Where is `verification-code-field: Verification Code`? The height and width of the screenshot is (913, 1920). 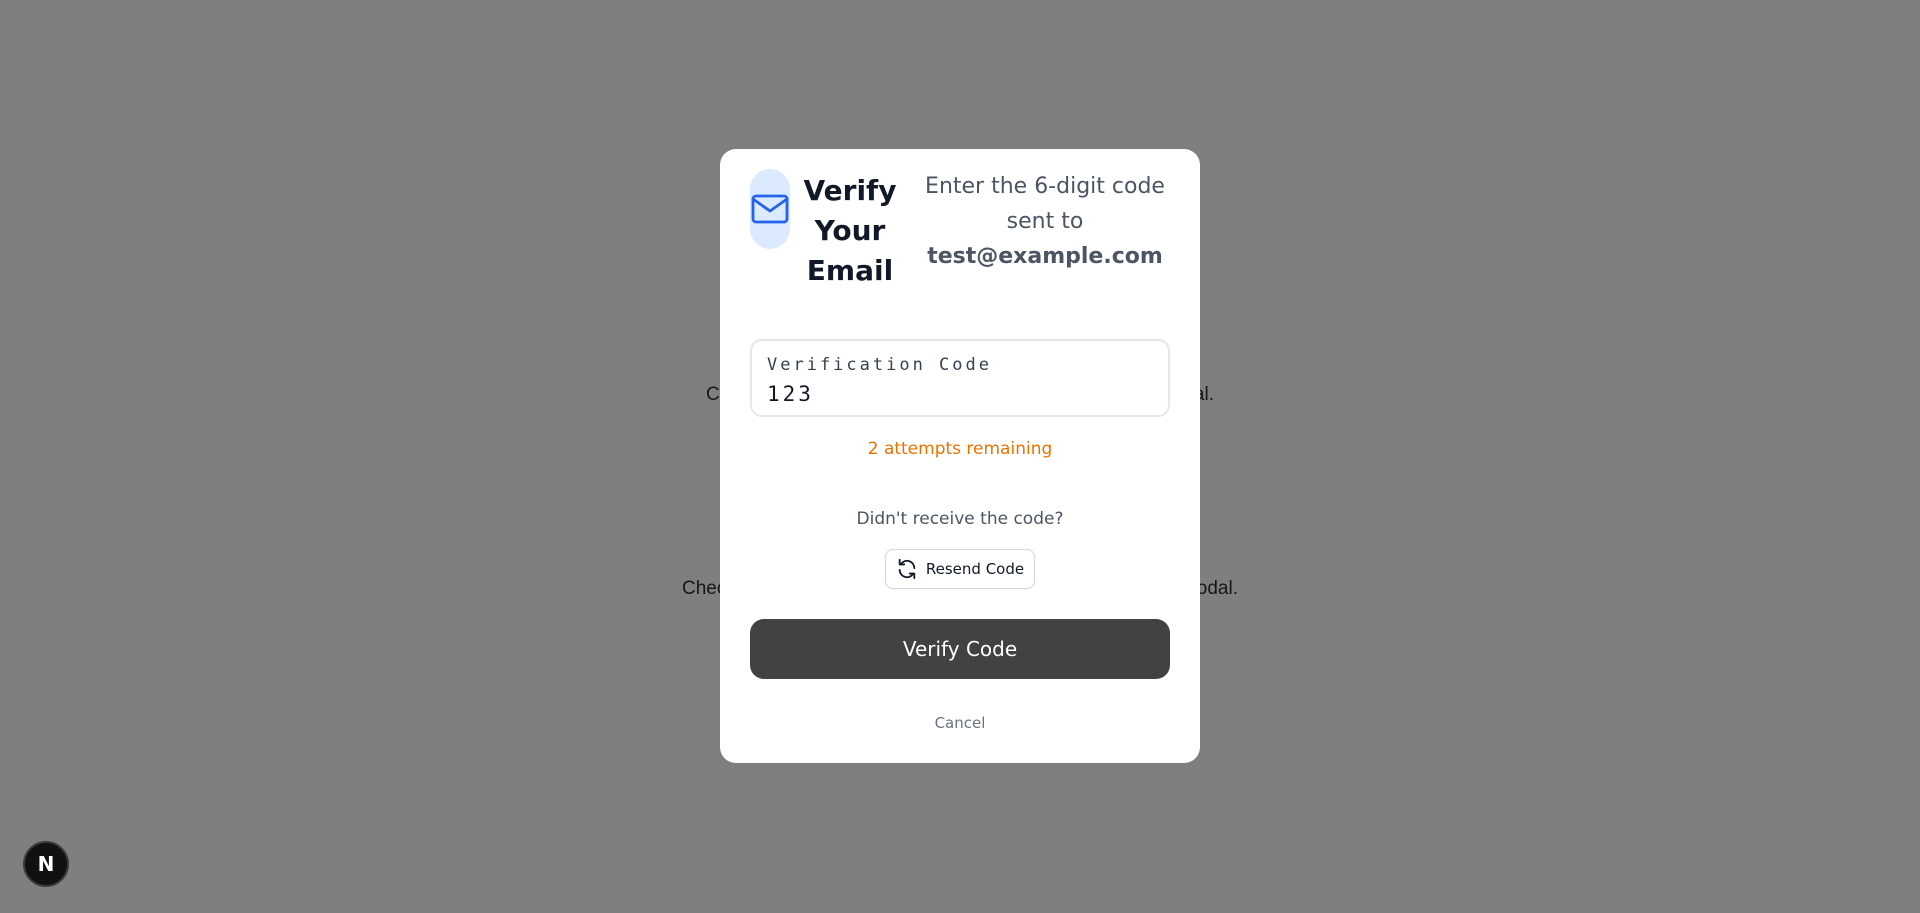 verification-code-field: Verification Code is located at coordinates (960, 378).